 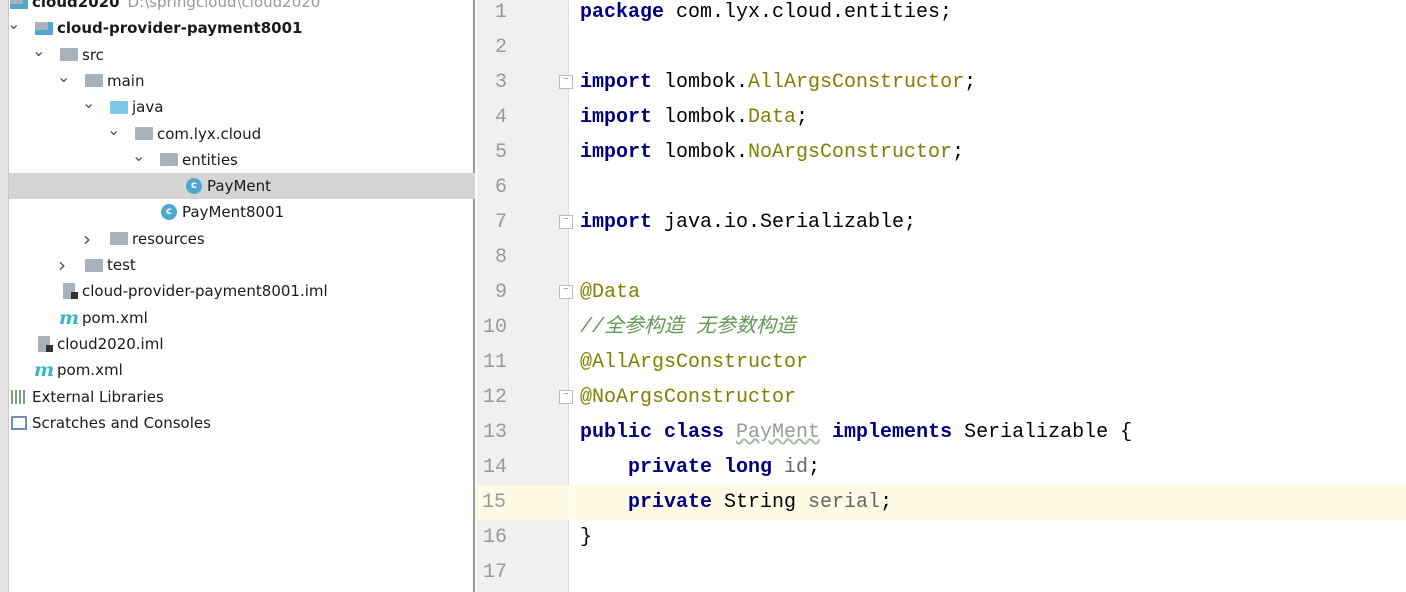 What do you see at coordinates (19, 5) in the screenshot?
I see `module-icon` at bounding box center [19, 5].